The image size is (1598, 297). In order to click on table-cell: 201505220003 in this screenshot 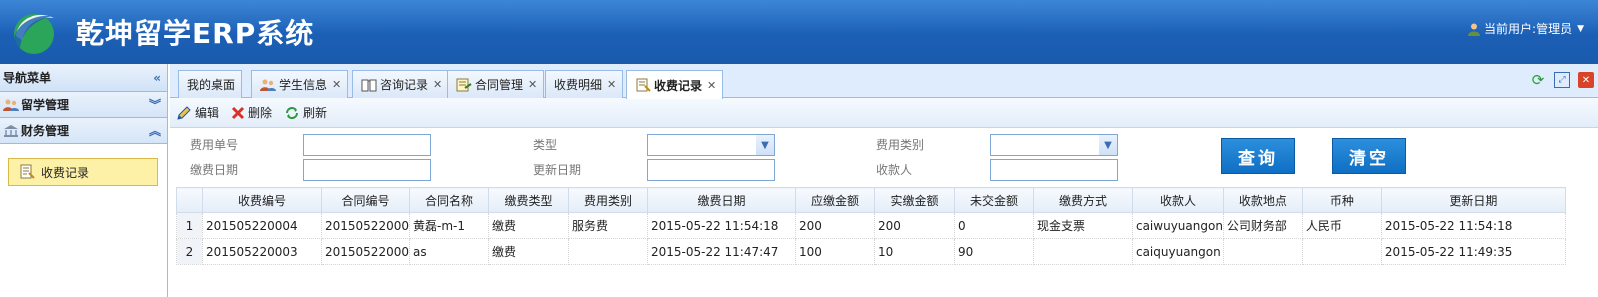, I will do `click(262, 251)`.